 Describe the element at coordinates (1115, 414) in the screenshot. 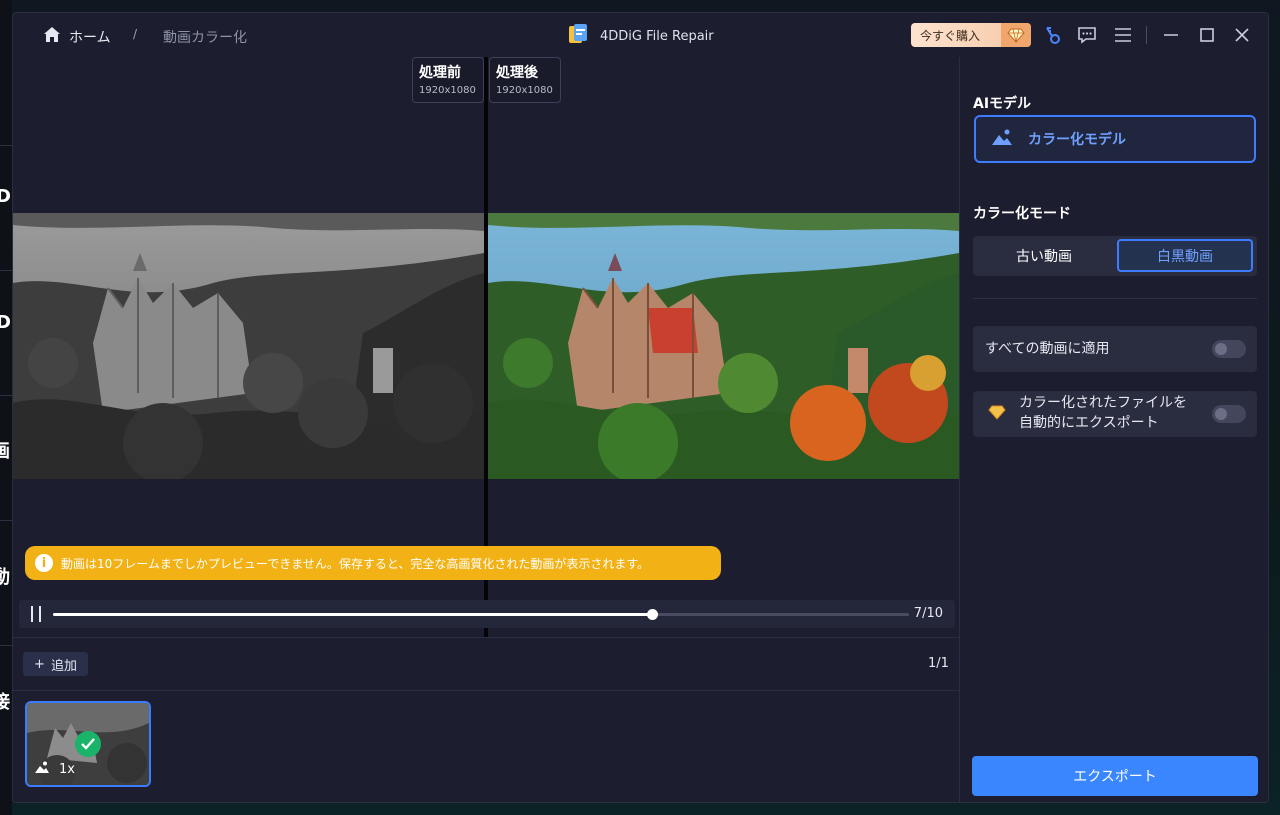

I see `auto-export-setting: カラー化されたファイルを 自動的にエクスポート` at that location.